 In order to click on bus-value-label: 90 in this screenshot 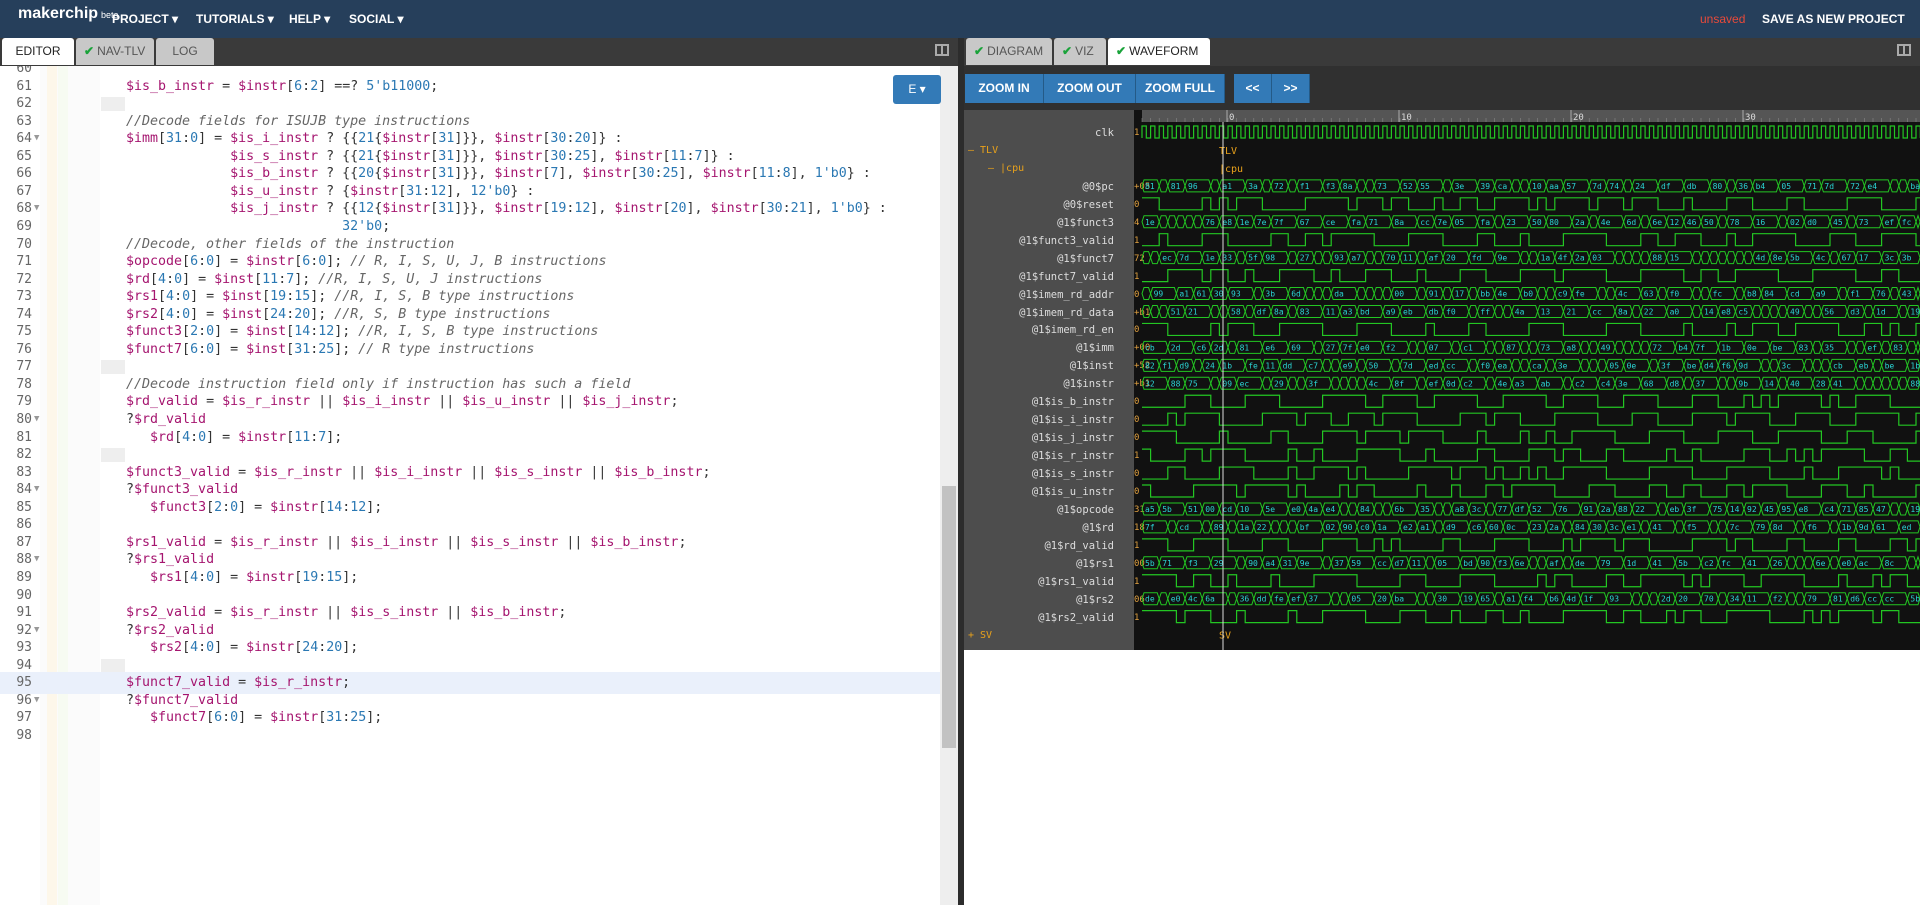, I will do `click(1253, 563)`.